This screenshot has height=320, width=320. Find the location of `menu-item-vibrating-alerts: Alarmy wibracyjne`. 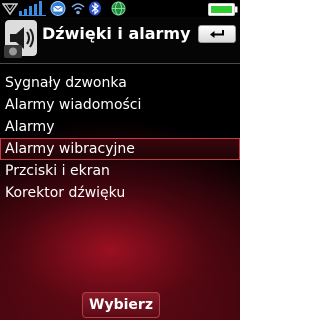

menu-item-vibrating-alerts: Alarmy wibracyjne is located at coordinates (120, 149).